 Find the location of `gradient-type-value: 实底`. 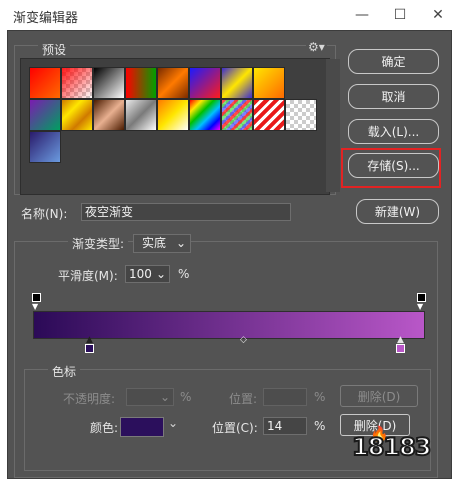

gradient-type-value: 实底 is located at coordinates (154, 243).